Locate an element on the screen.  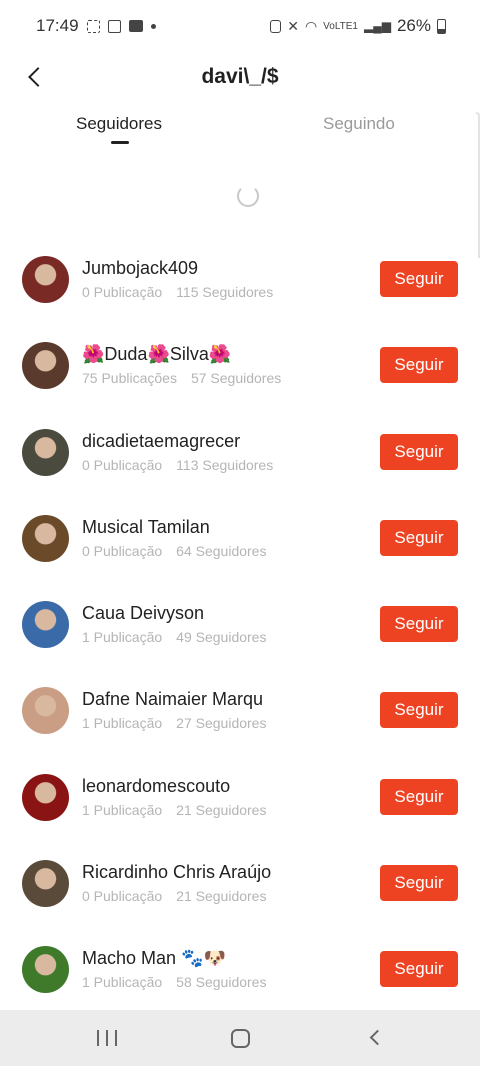
status-bar: 17:49 ✕ ◠ VoLTE1 ▂▄▆ 26% is located at coordinates (240, 26).